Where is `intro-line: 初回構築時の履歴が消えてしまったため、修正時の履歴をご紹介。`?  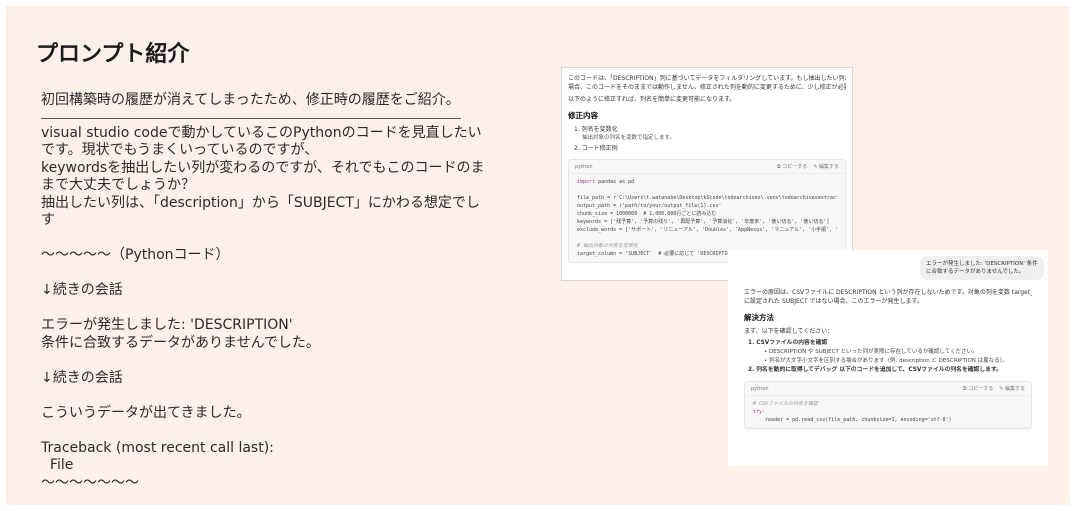 intro-line: 初回構築時の履歴が消えてしまったため、修正時の履歴をご紹介。 is located at coordinates (250, 100).